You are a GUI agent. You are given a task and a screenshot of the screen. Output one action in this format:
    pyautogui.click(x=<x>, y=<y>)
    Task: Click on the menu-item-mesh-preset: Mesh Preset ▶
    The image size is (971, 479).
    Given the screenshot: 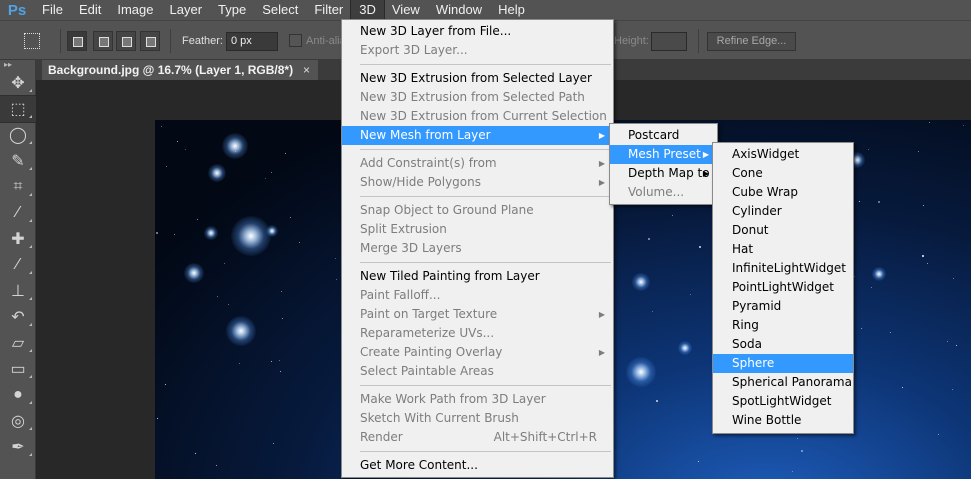 What is the action you would take?
    pyautogui.click(x=663, y=154)
    